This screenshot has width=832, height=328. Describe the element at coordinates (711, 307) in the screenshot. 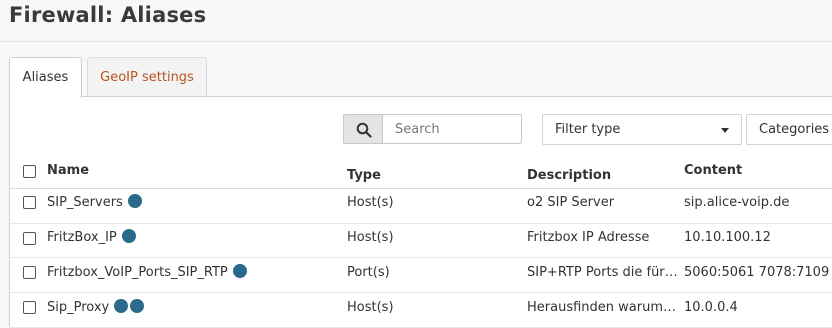

I see `alias-content: 10.0.0.4` at that location.